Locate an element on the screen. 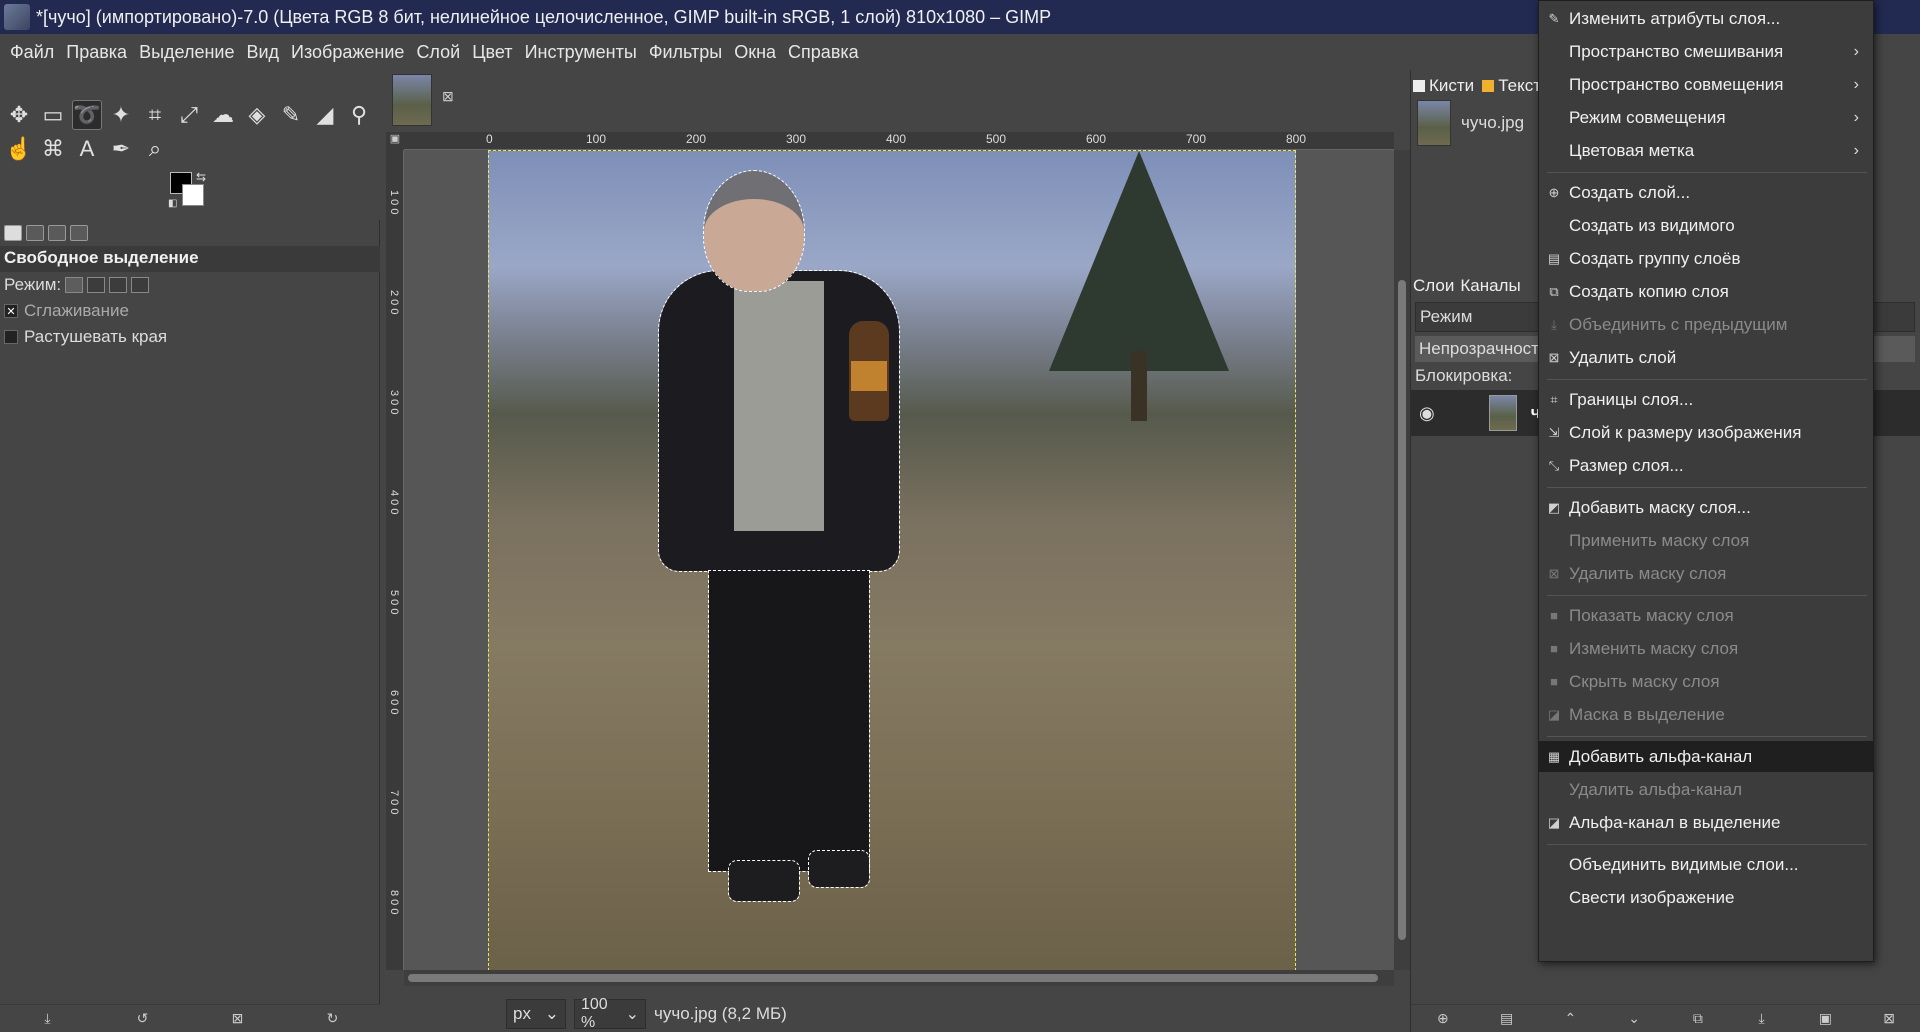 The width and height of the screenshot is (1920, 1032). color-picker-tool-icon: ✒ is located at coordinates (121, 149).